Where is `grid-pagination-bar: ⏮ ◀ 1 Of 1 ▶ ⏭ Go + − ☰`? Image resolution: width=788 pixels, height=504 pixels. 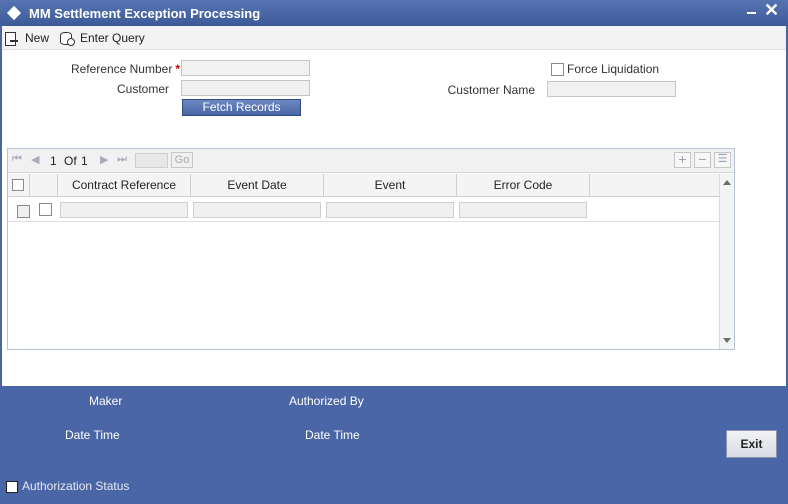 grid-pagination-bar: ⏮ ◀ 1 Of 1 ▶ ⏭ Go + − ☰ is located at coordinates (371, 161).